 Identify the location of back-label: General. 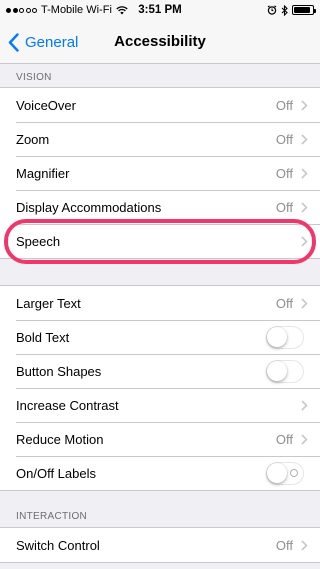
(52, 42).